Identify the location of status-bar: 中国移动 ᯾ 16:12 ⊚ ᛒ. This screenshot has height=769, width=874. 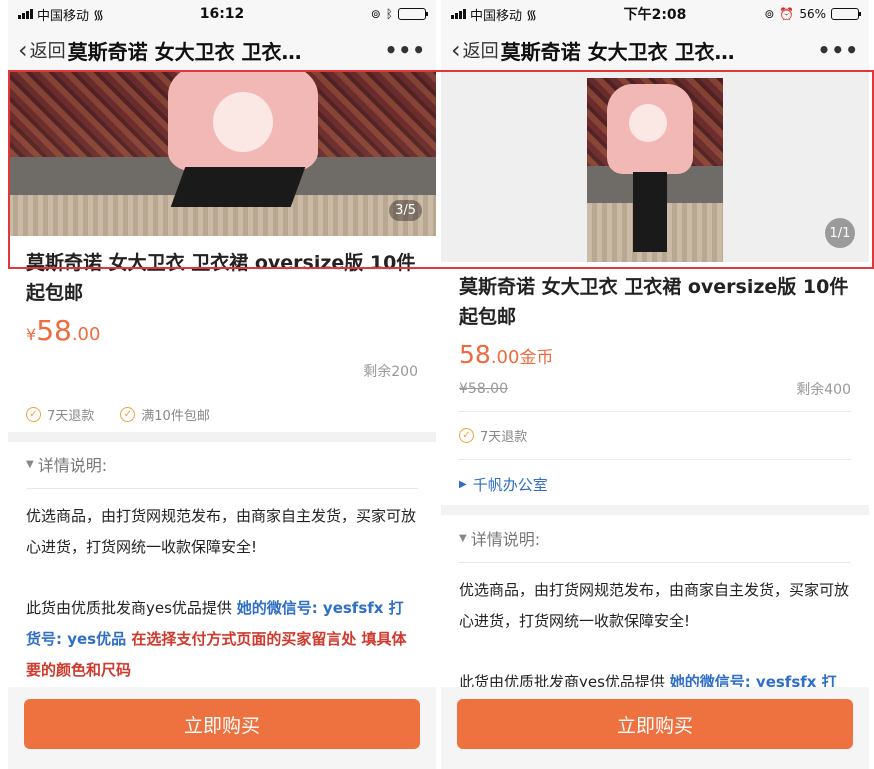
(222, 14).